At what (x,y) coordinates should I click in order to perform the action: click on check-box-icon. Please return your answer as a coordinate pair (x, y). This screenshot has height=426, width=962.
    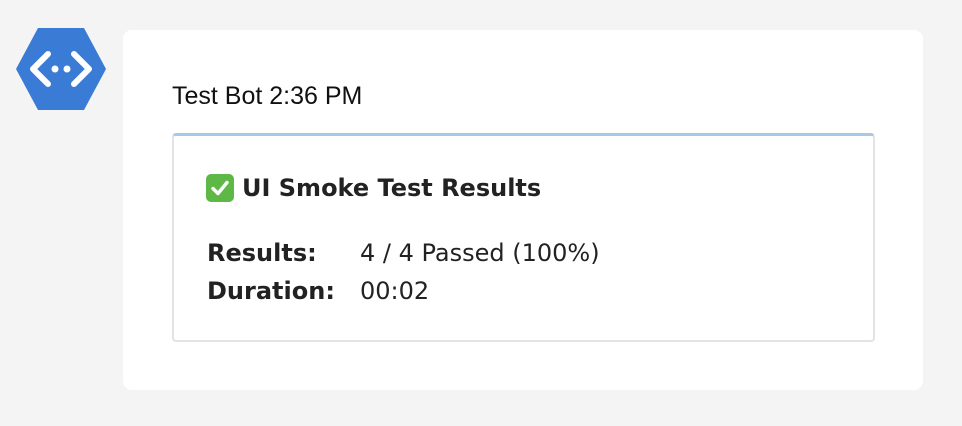
    Looking at the image, I should click on (220, 188).